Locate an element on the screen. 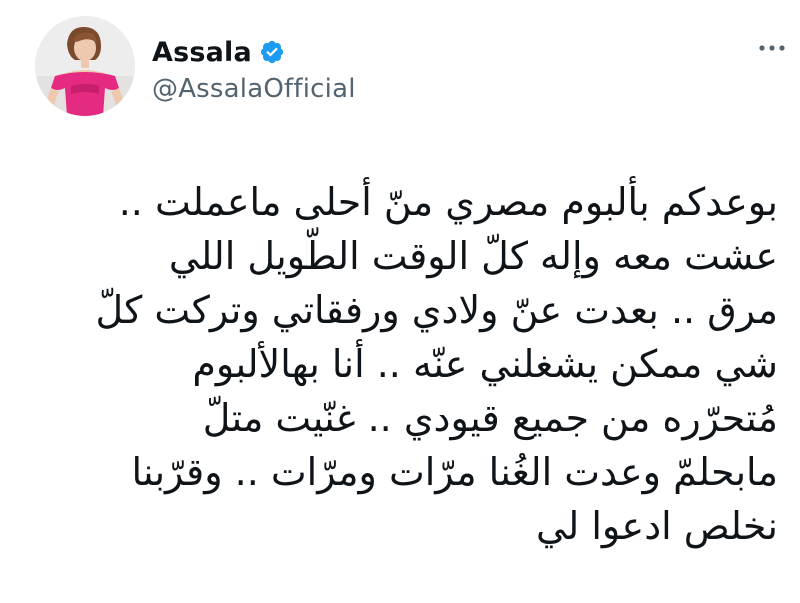 The image size is (800, 603). tweet-text-line: مُتحرّره من جميع قيودي .. غنّيت متلّ is located at coordinates (490, 418).